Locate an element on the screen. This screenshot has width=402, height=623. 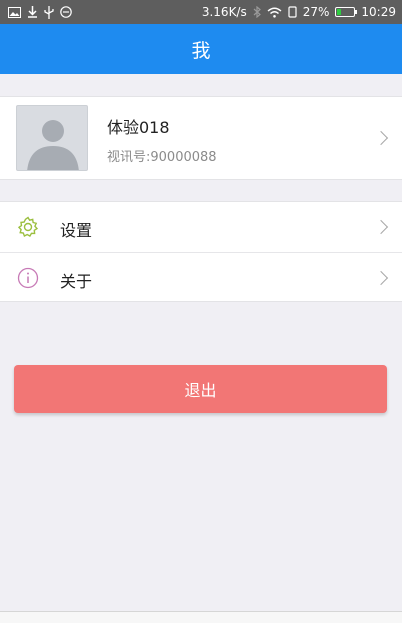
battery-level is located at coordinates (339, 12).